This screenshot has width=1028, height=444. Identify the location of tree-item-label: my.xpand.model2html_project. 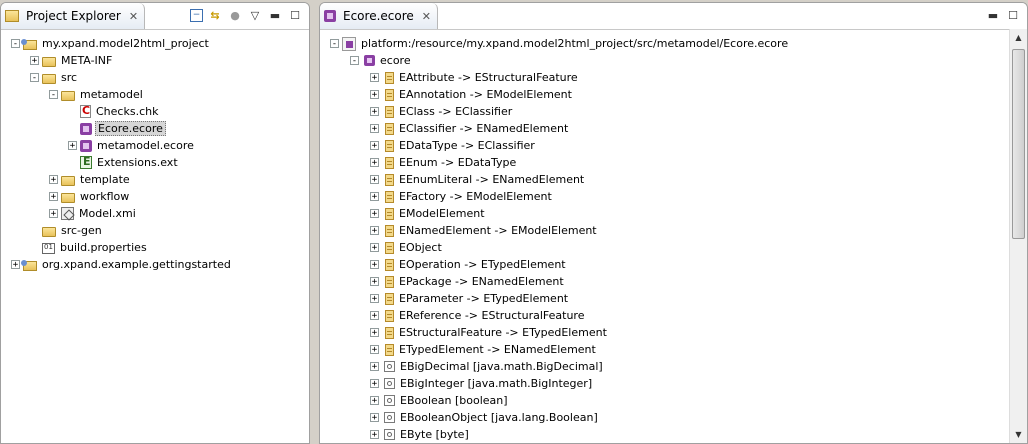
(125, 43).